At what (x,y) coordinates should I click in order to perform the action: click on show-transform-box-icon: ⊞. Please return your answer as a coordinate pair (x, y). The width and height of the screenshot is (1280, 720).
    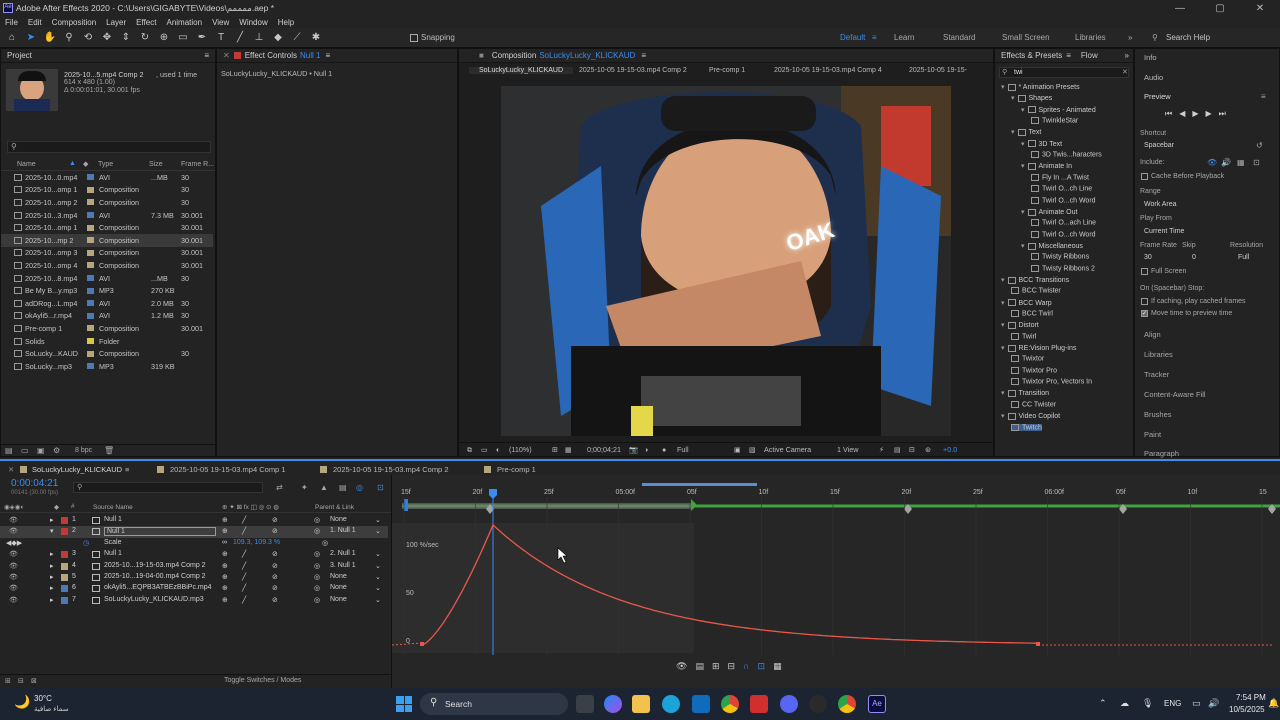
    Looking at the image, I should click on (720, 666).